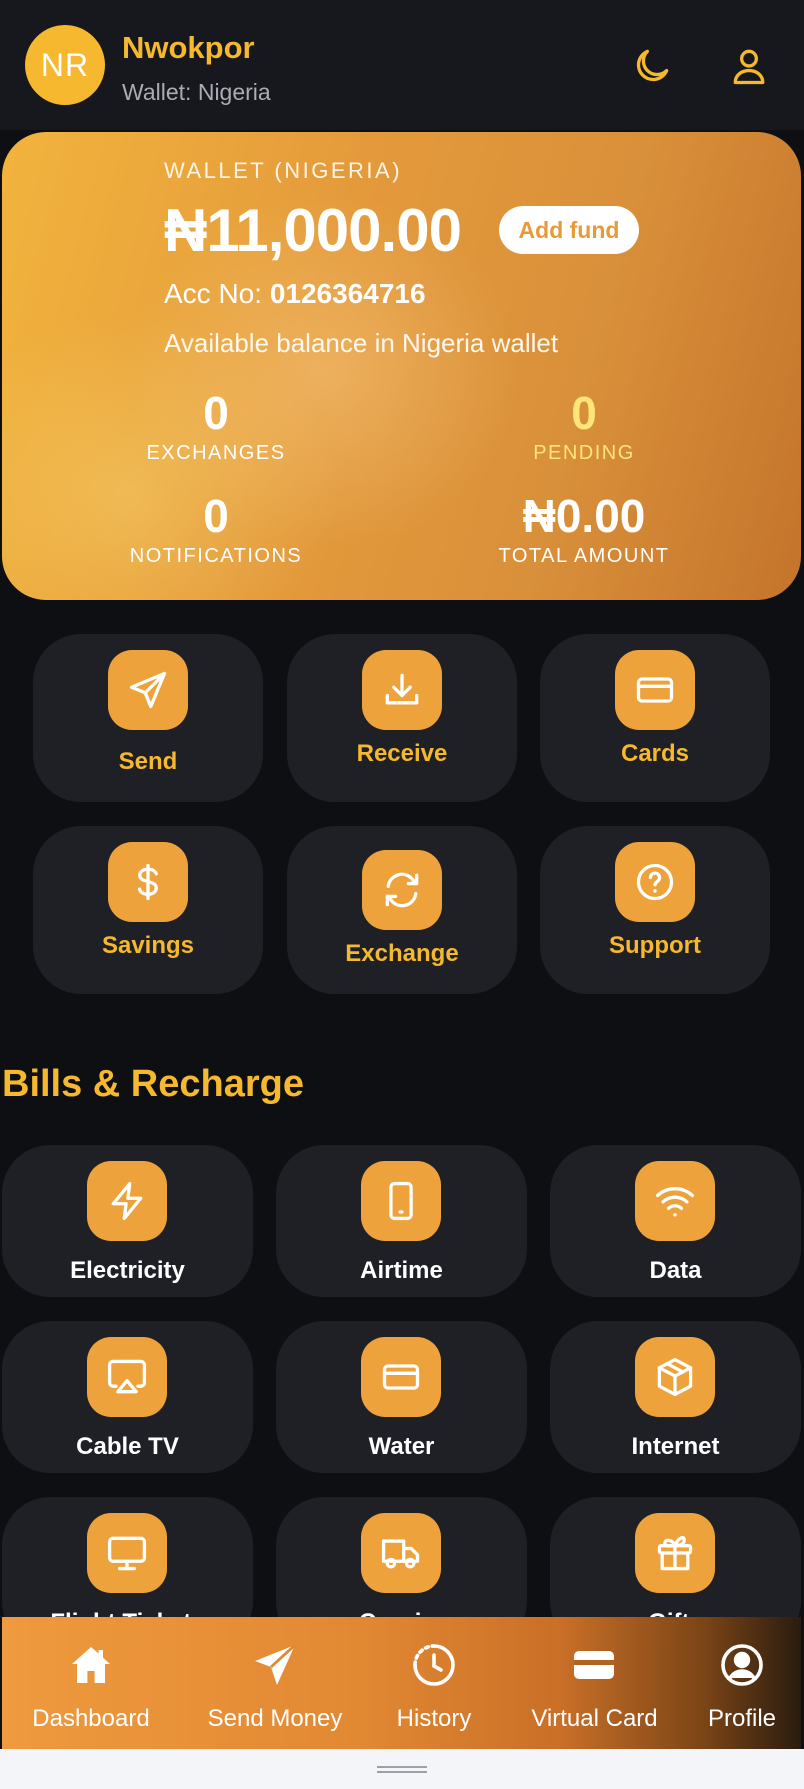 The image size is (804, 1789). I want to click on action-label: Savings, so click(148, 945).